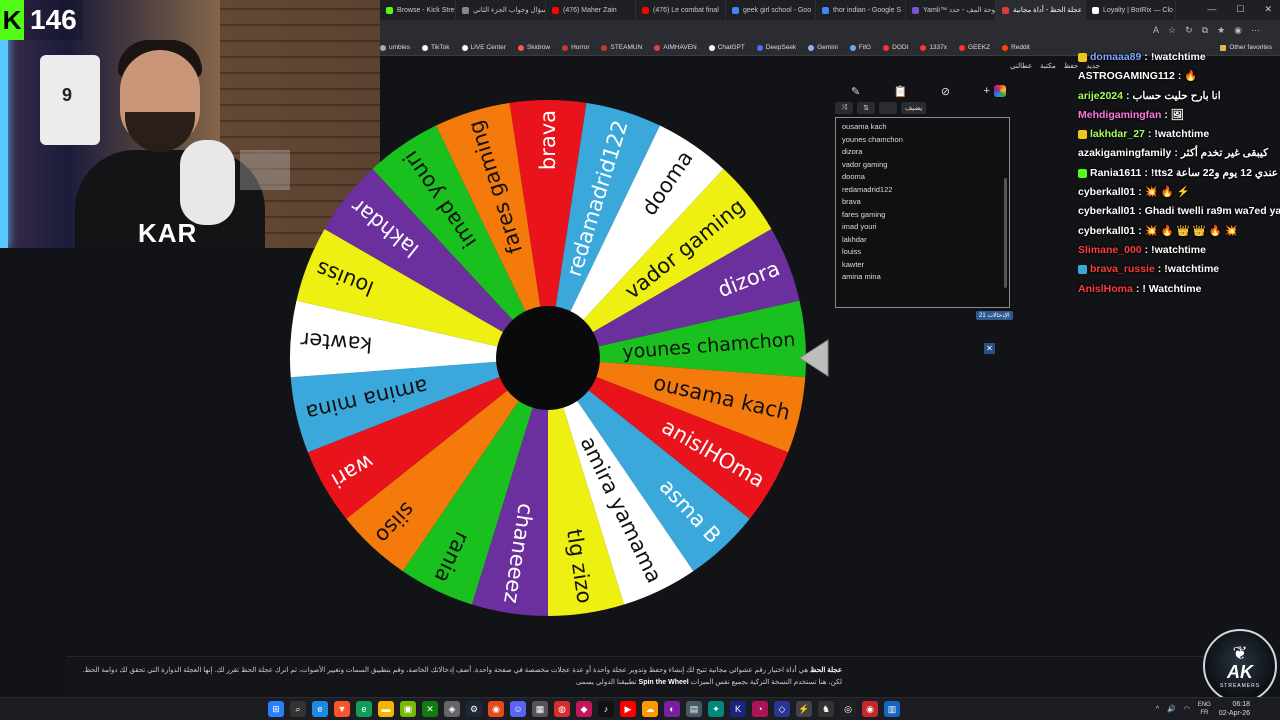 The width and height of the screenshot is (1280, 720). What do you see at coordinates (1100, 96) in the screenshot?
I see `chat-username: arije2024` at bounding box center [1100, 96].